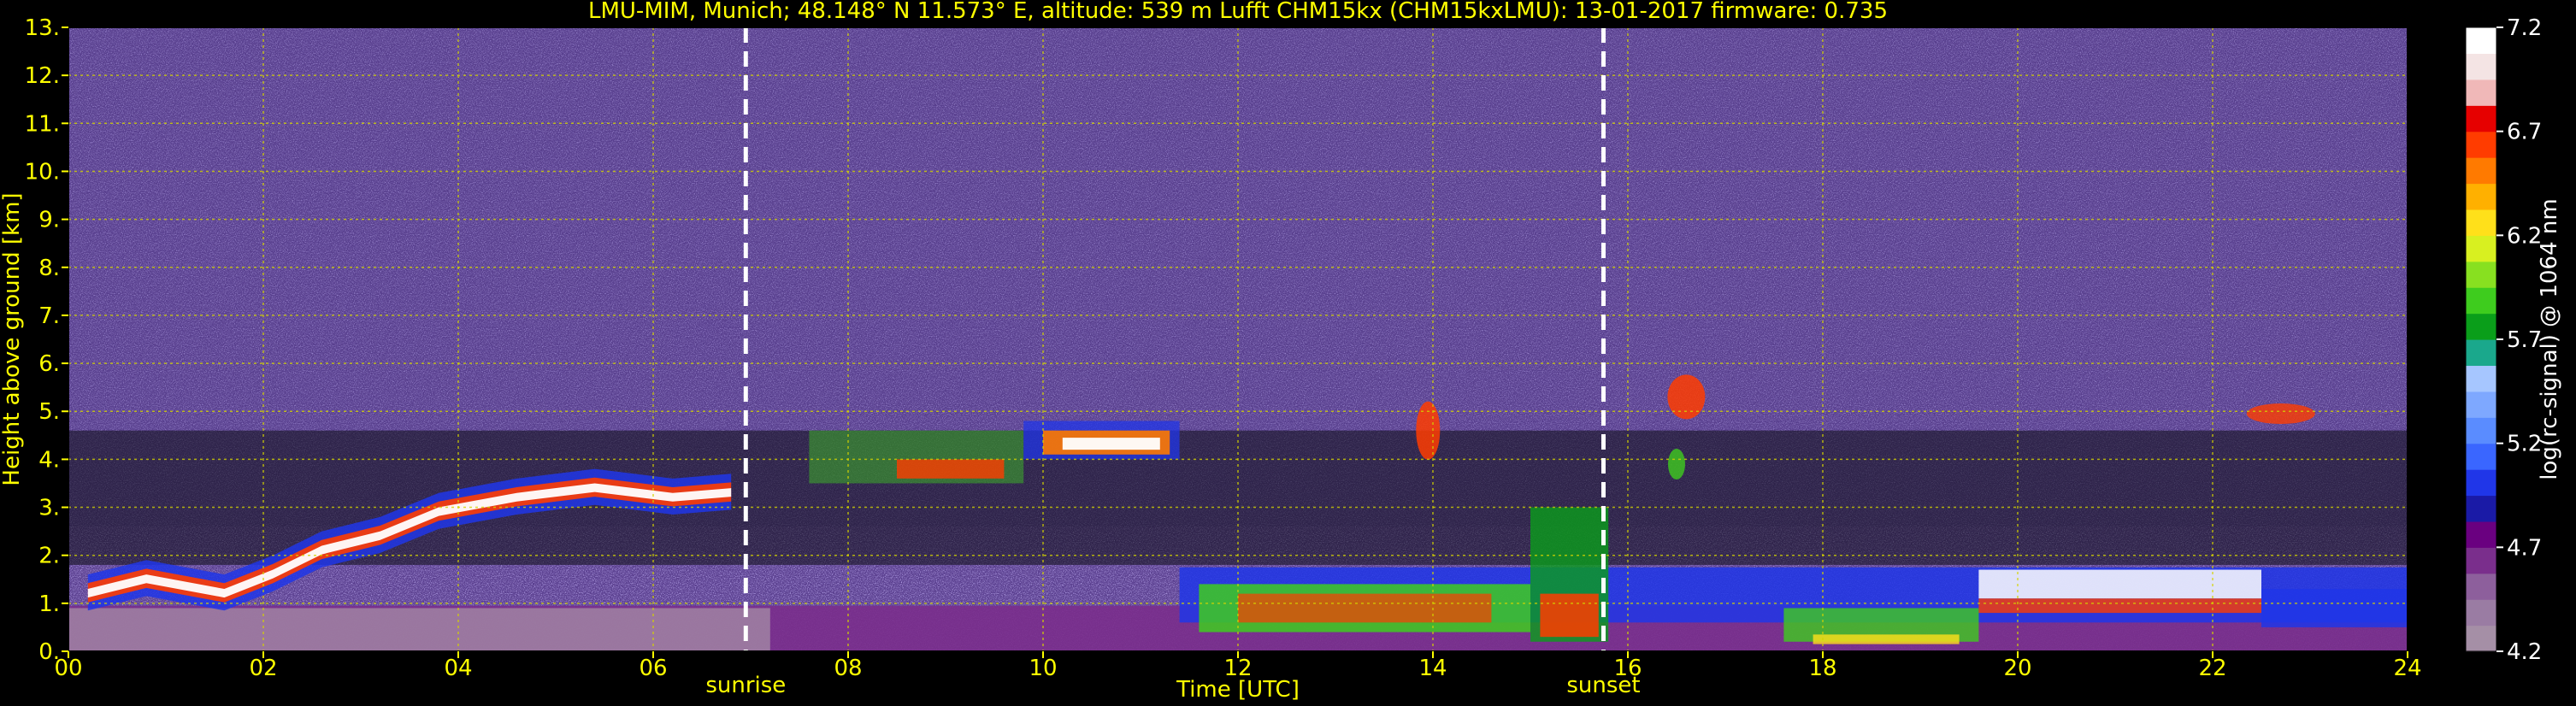 The width and height of the screenshot is (2576, 706). Describe the element at coordinates (42, 28) in the screenshot. I see `y-tick-label: 13.` at that location.